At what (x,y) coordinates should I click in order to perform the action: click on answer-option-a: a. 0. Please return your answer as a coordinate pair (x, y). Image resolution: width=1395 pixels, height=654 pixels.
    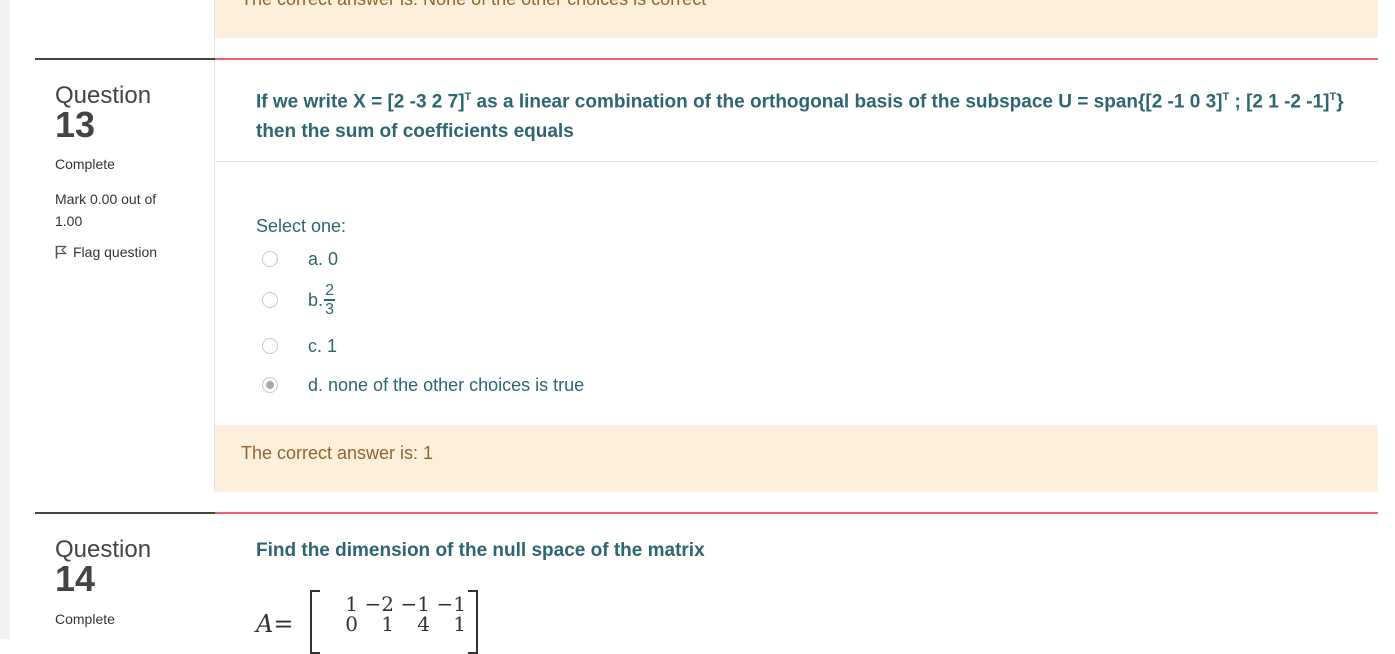
    Looking at the image, I should click on (300, 259).